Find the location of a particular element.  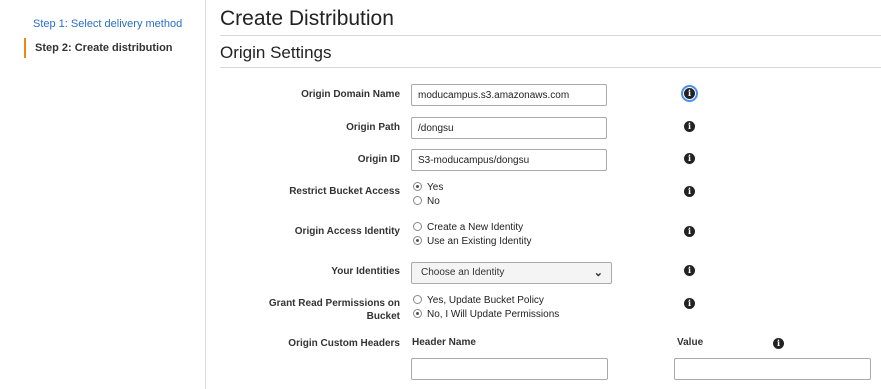

origin-domain-name-input is located at coordinates (509, 95).